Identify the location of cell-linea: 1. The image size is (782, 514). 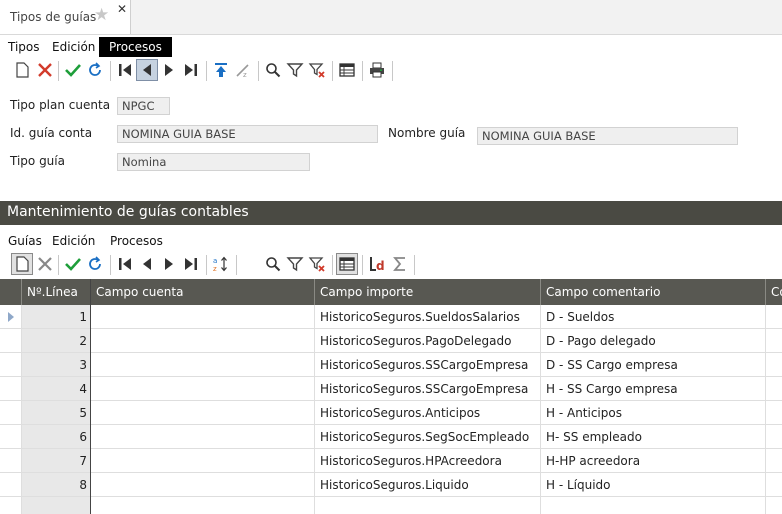
(56, 317).